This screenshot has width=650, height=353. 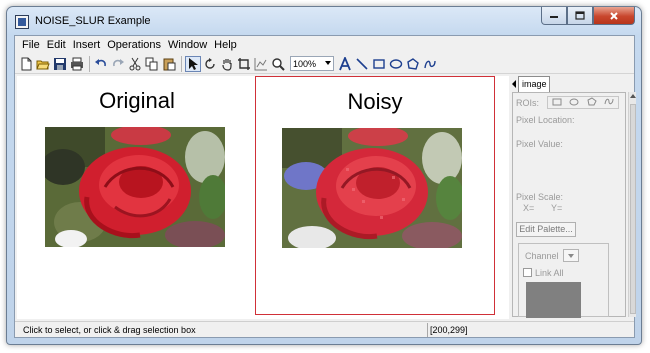 I want to click on freehand-tool-button, so click(x=430, y=64).